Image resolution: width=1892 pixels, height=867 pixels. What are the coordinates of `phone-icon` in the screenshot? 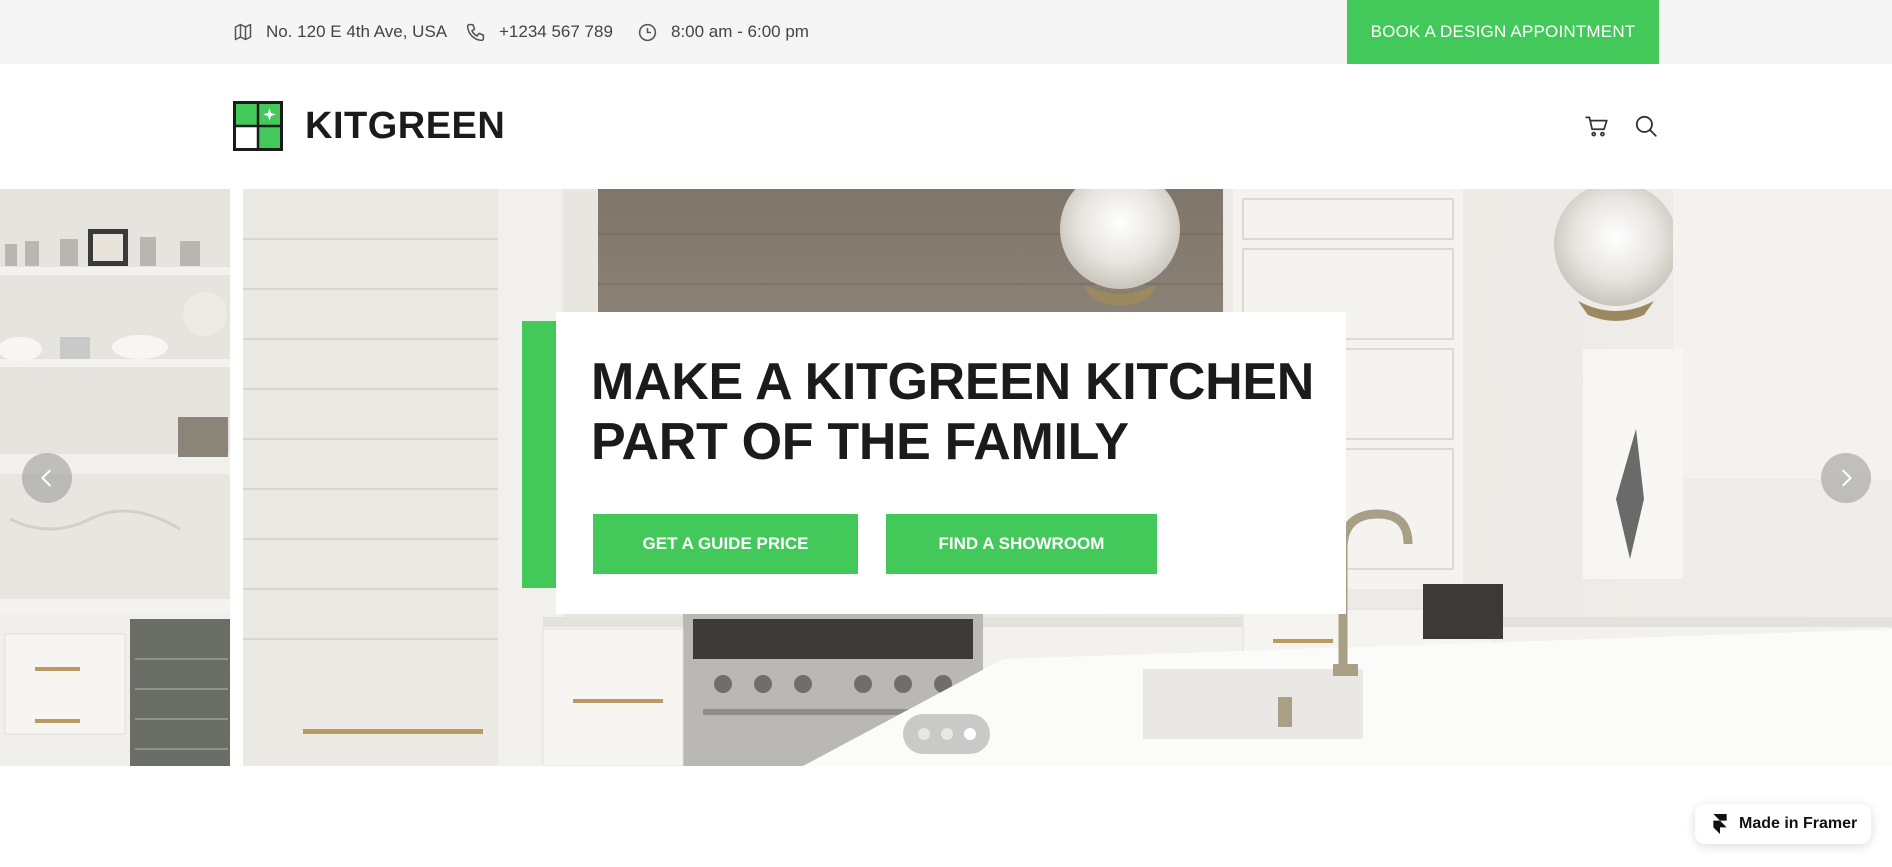 It's located at (475, 32).